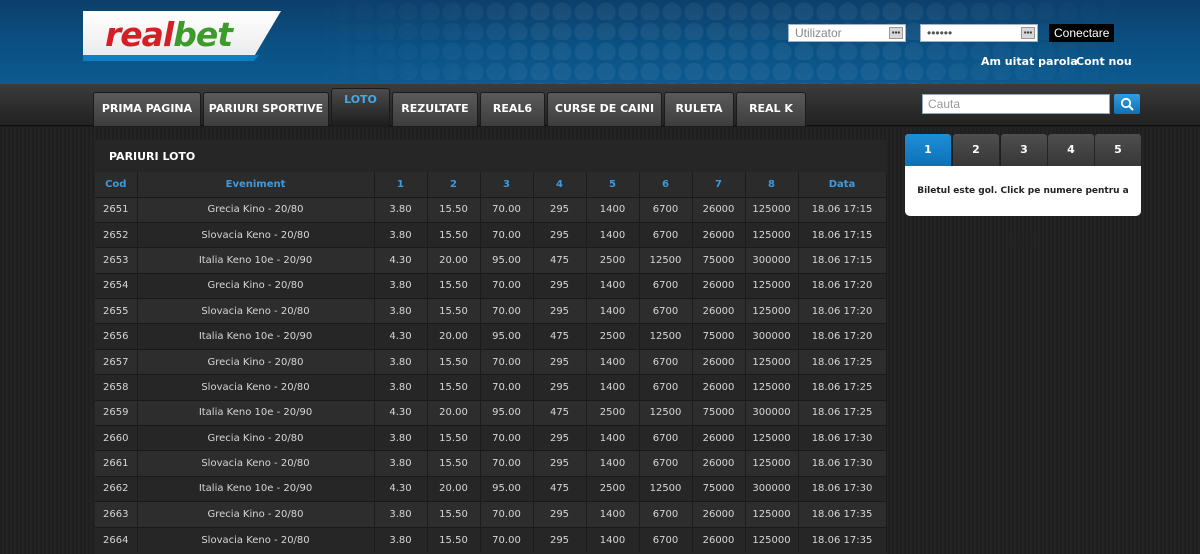 The image size is (1200, 554). Describe the element at coordinates (928, 150) in the screenshot. I see `slip-tab-1: 1` at that location.